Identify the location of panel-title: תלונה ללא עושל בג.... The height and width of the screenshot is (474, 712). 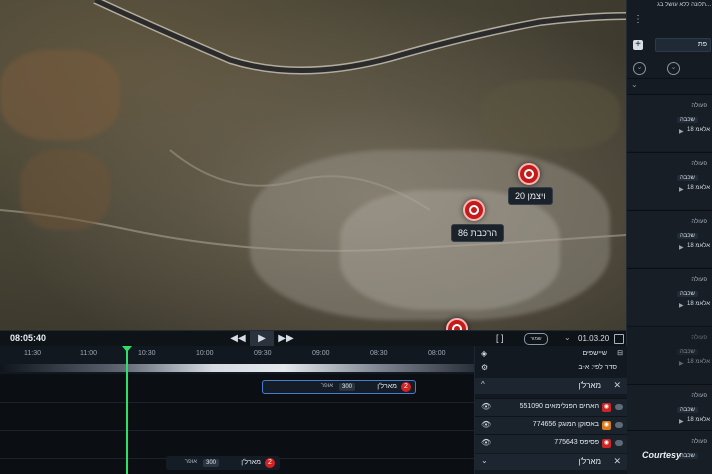
(684, 5).